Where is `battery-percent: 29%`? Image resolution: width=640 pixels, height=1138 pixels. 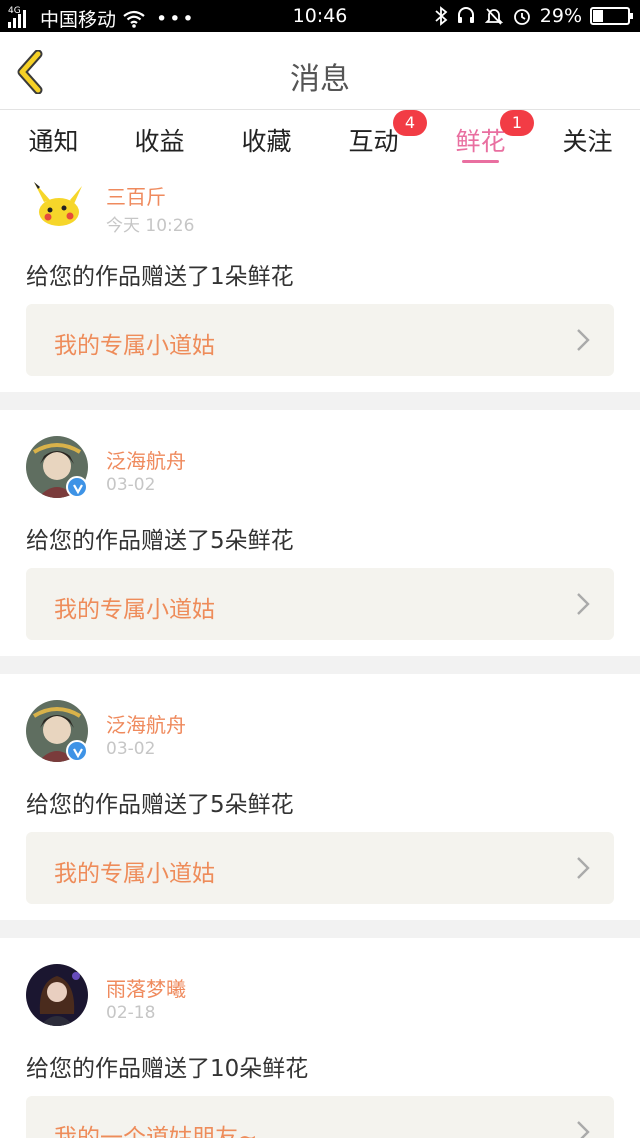
battery-percent: 29% is located at coordinates (560, 16).